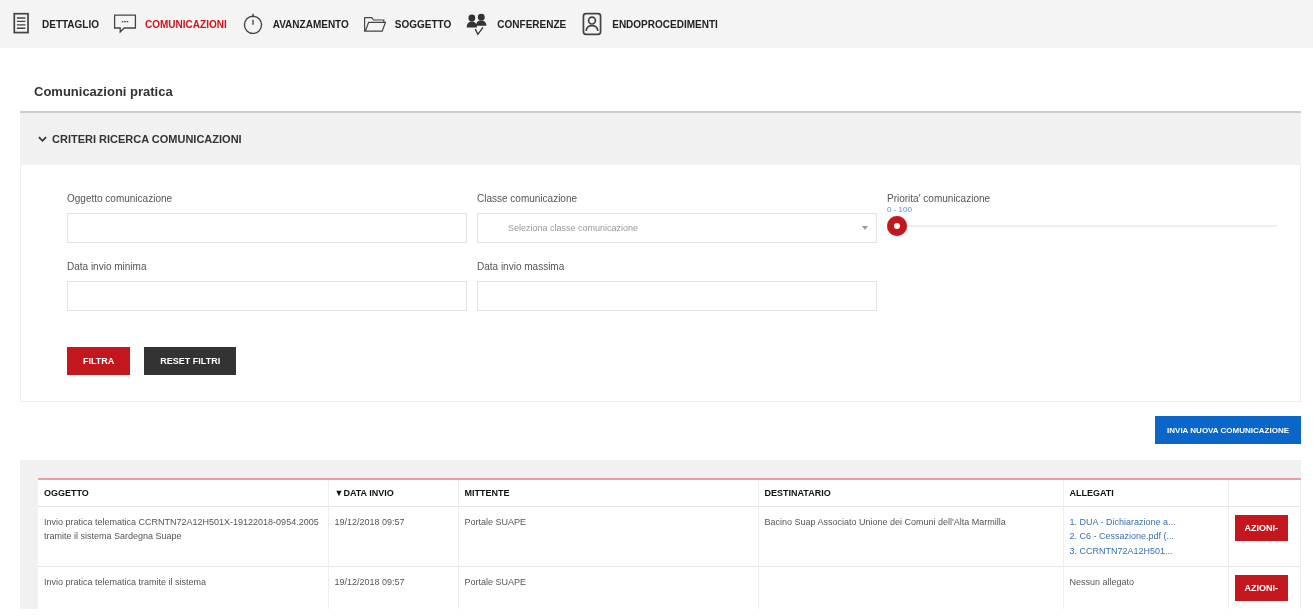 This screenshot has width=1313, height=616. Describe the element at coordinates (103, 92) in the screenshot. I see `section-title: Comunicazioni pratica` at that location.